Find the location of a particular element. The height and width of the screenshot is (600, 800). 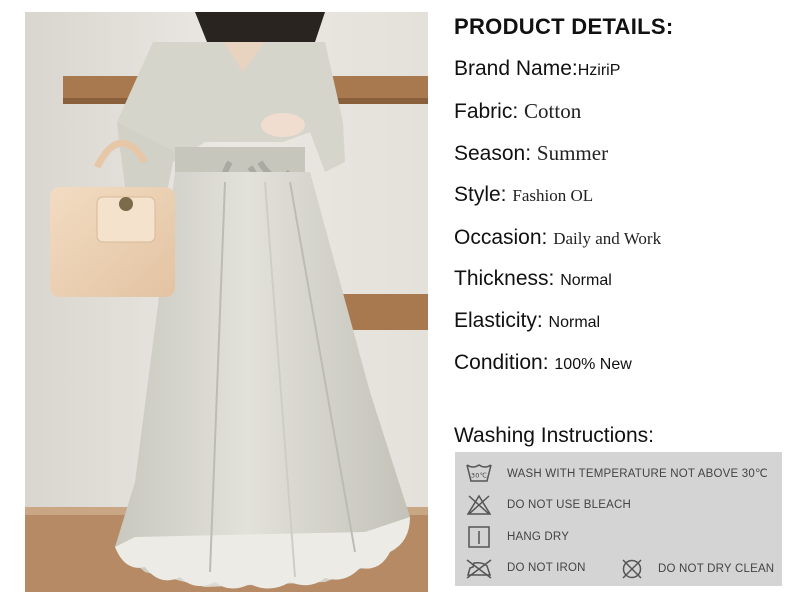

wash-instruction-text: HANG DRY is located at coordinates (538, 537).